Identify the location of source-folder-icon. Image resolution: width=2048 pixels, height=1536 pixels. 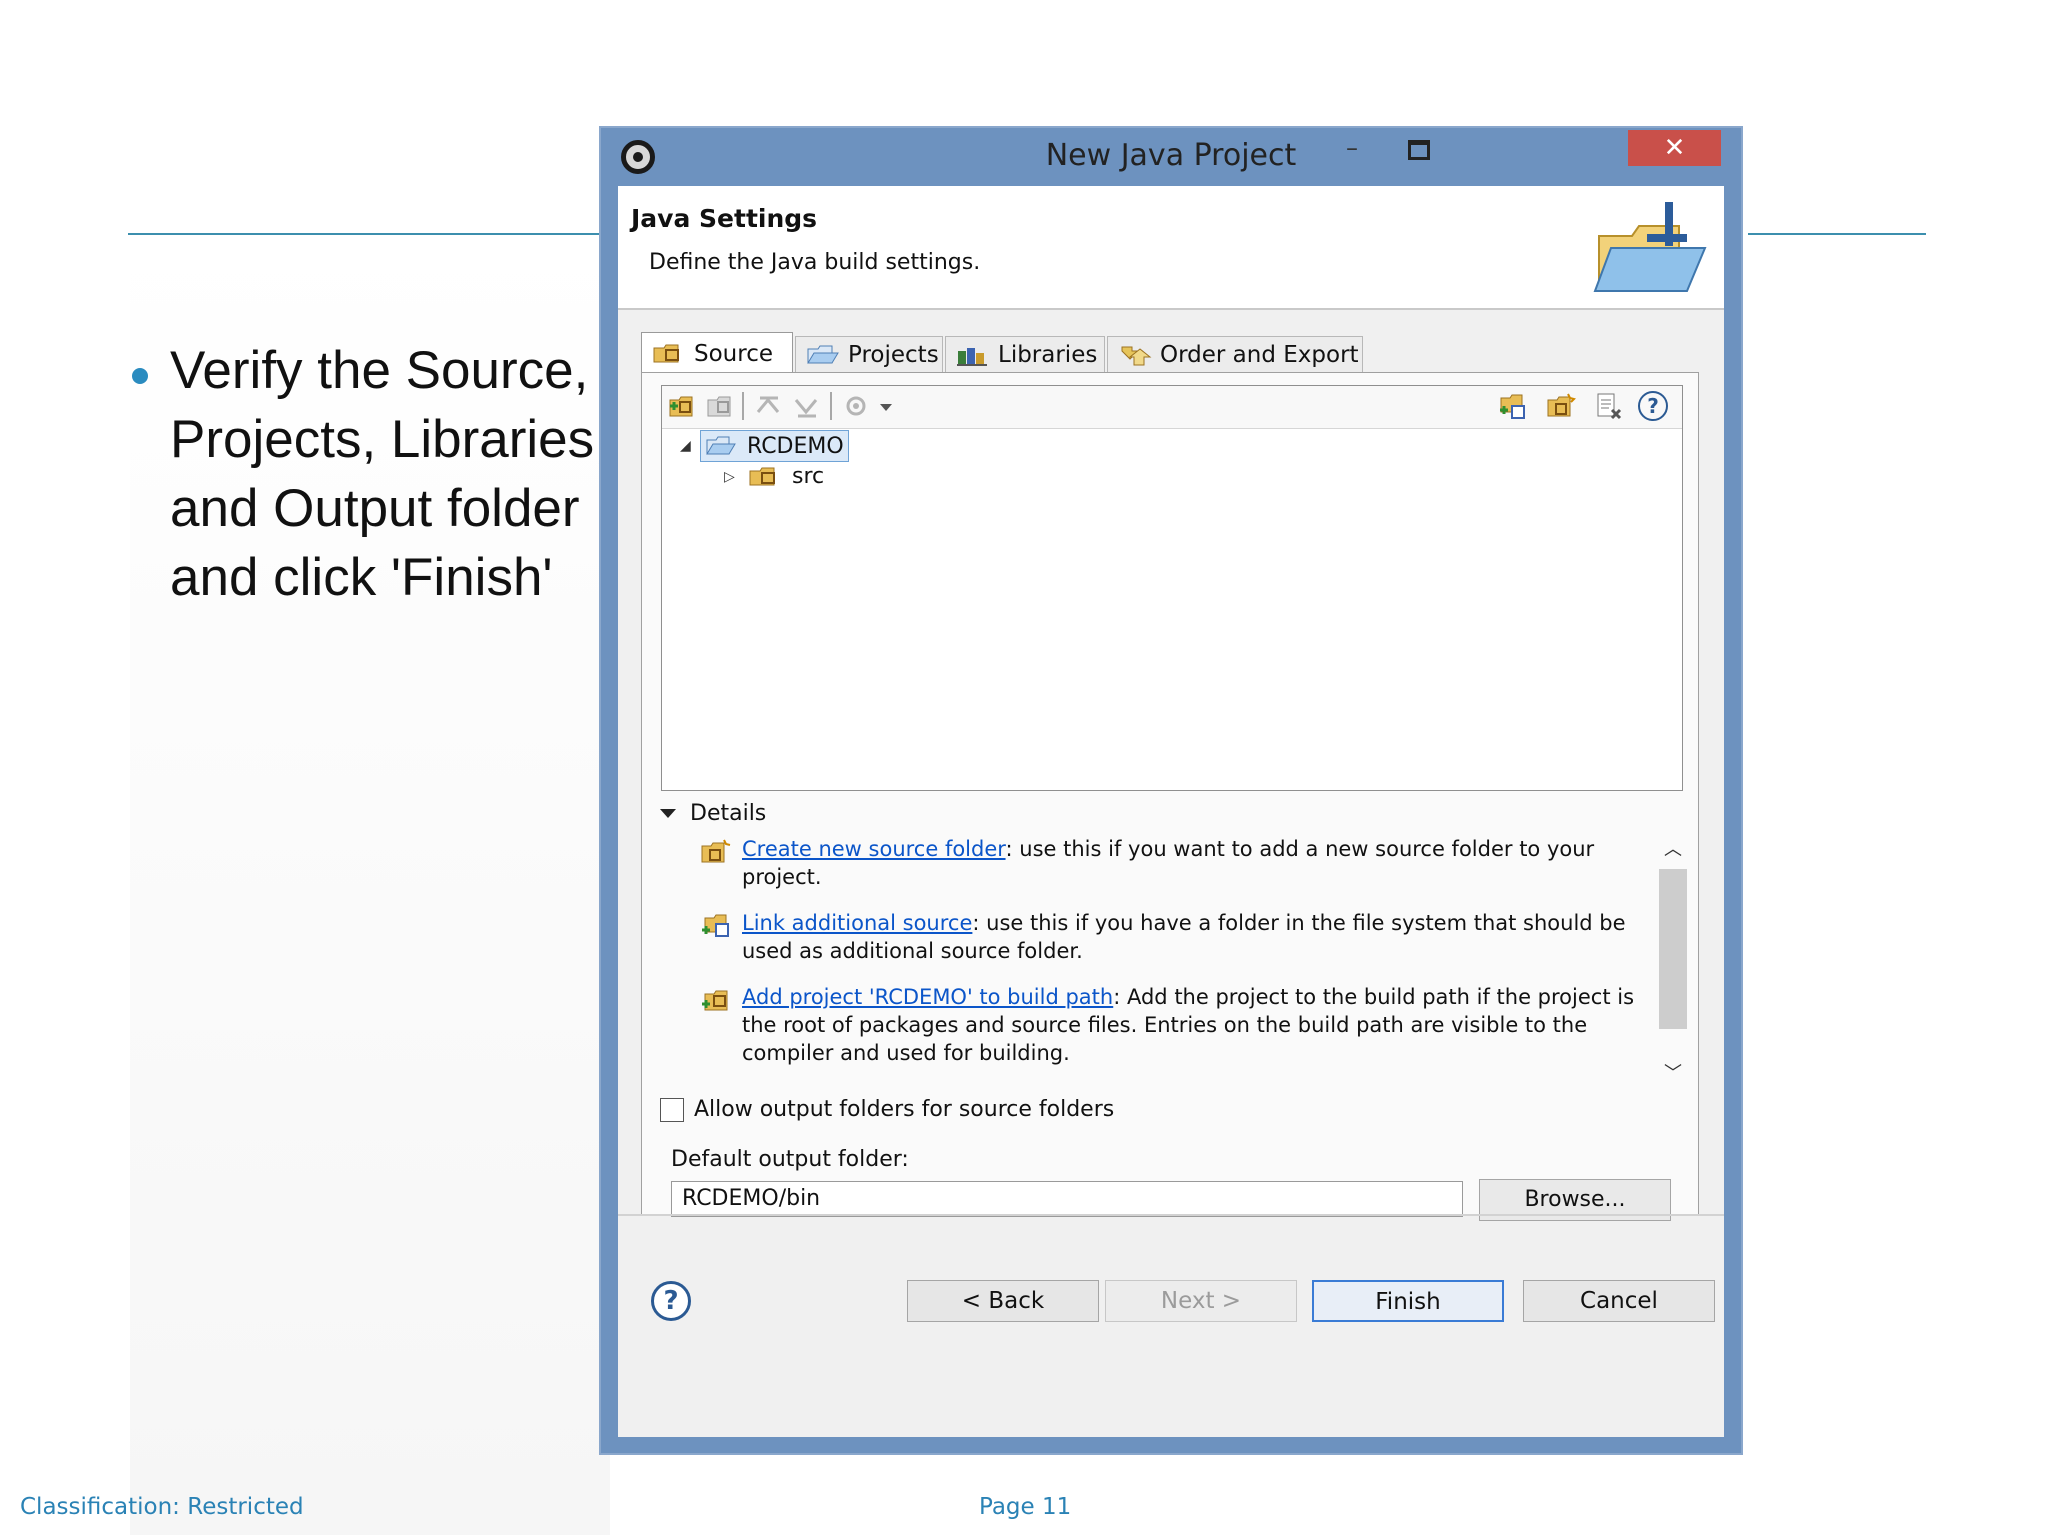
(666, 353).